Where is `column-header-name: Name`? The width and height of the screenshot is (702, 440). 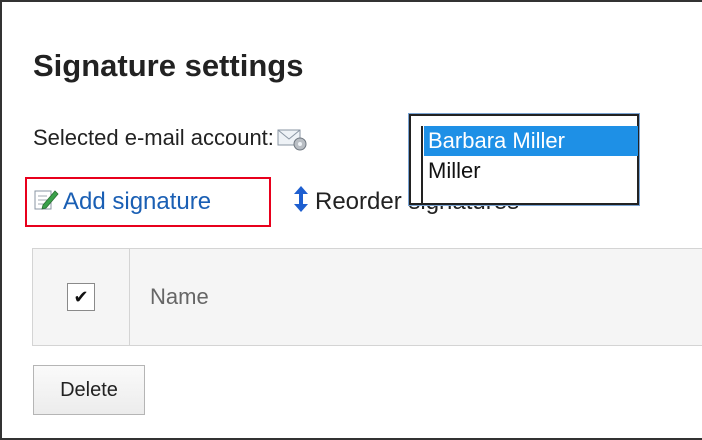
column-header-name: Name is located at coordinates (179, 296).